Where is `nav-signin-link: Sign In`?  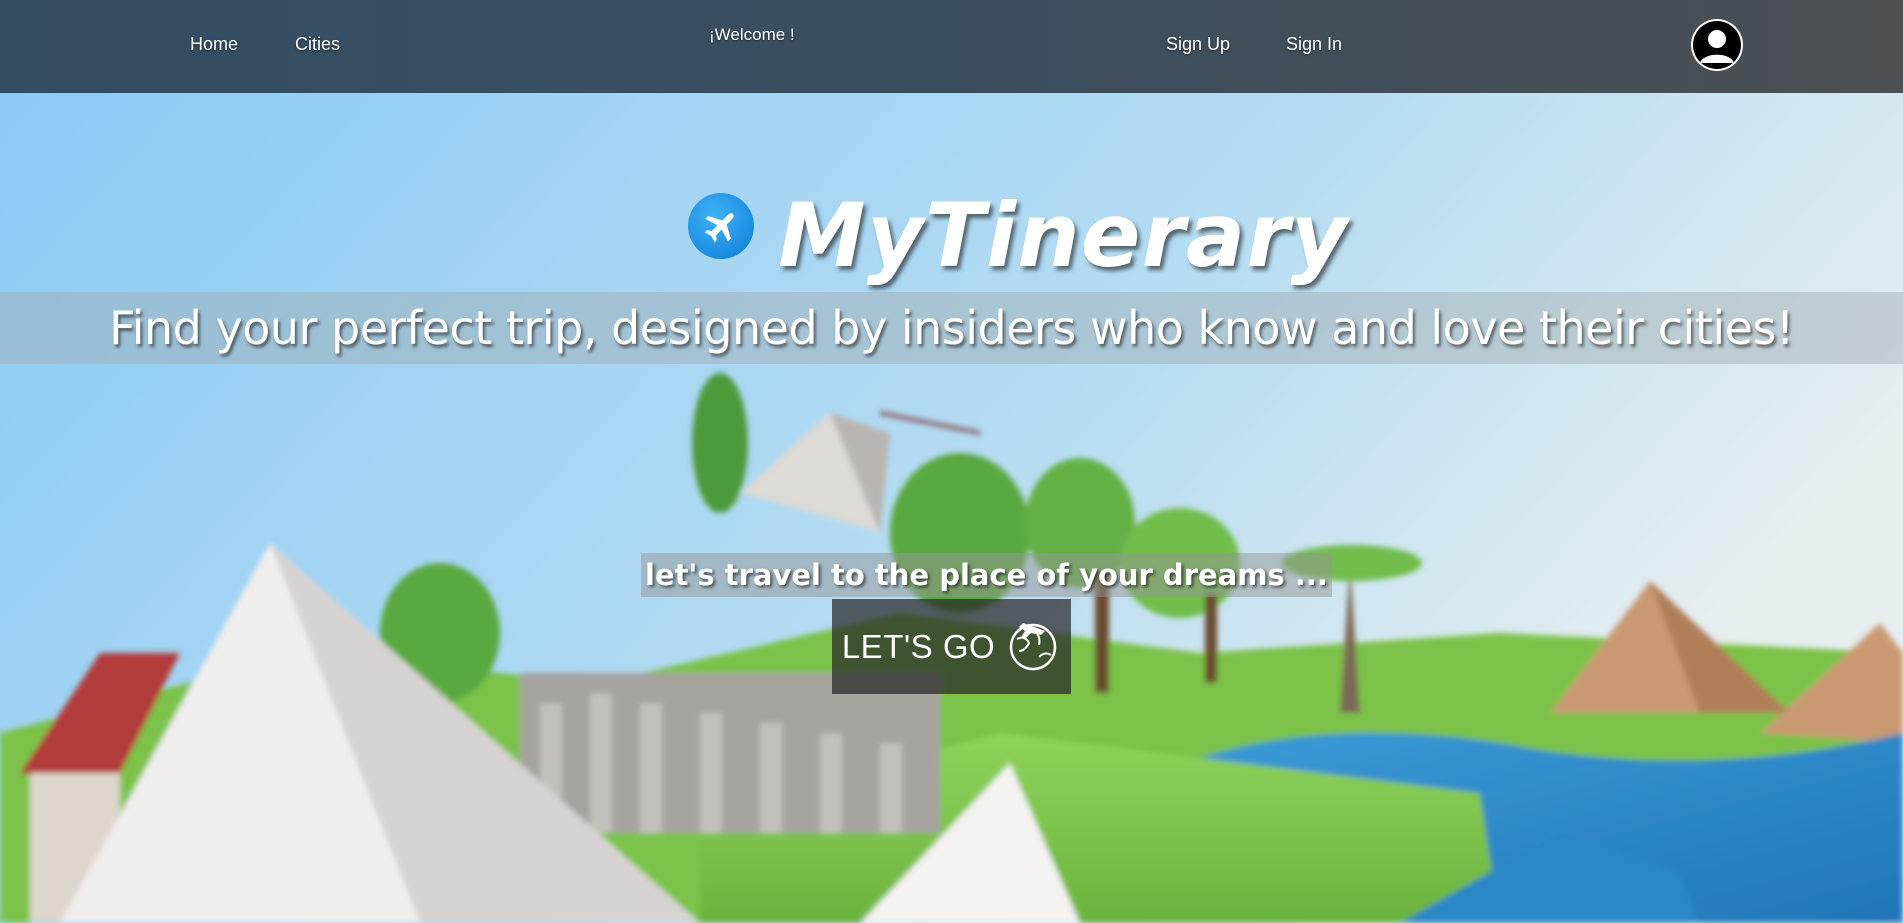 nav-signin-link: Sign In is located at coordinates (1314, 44).